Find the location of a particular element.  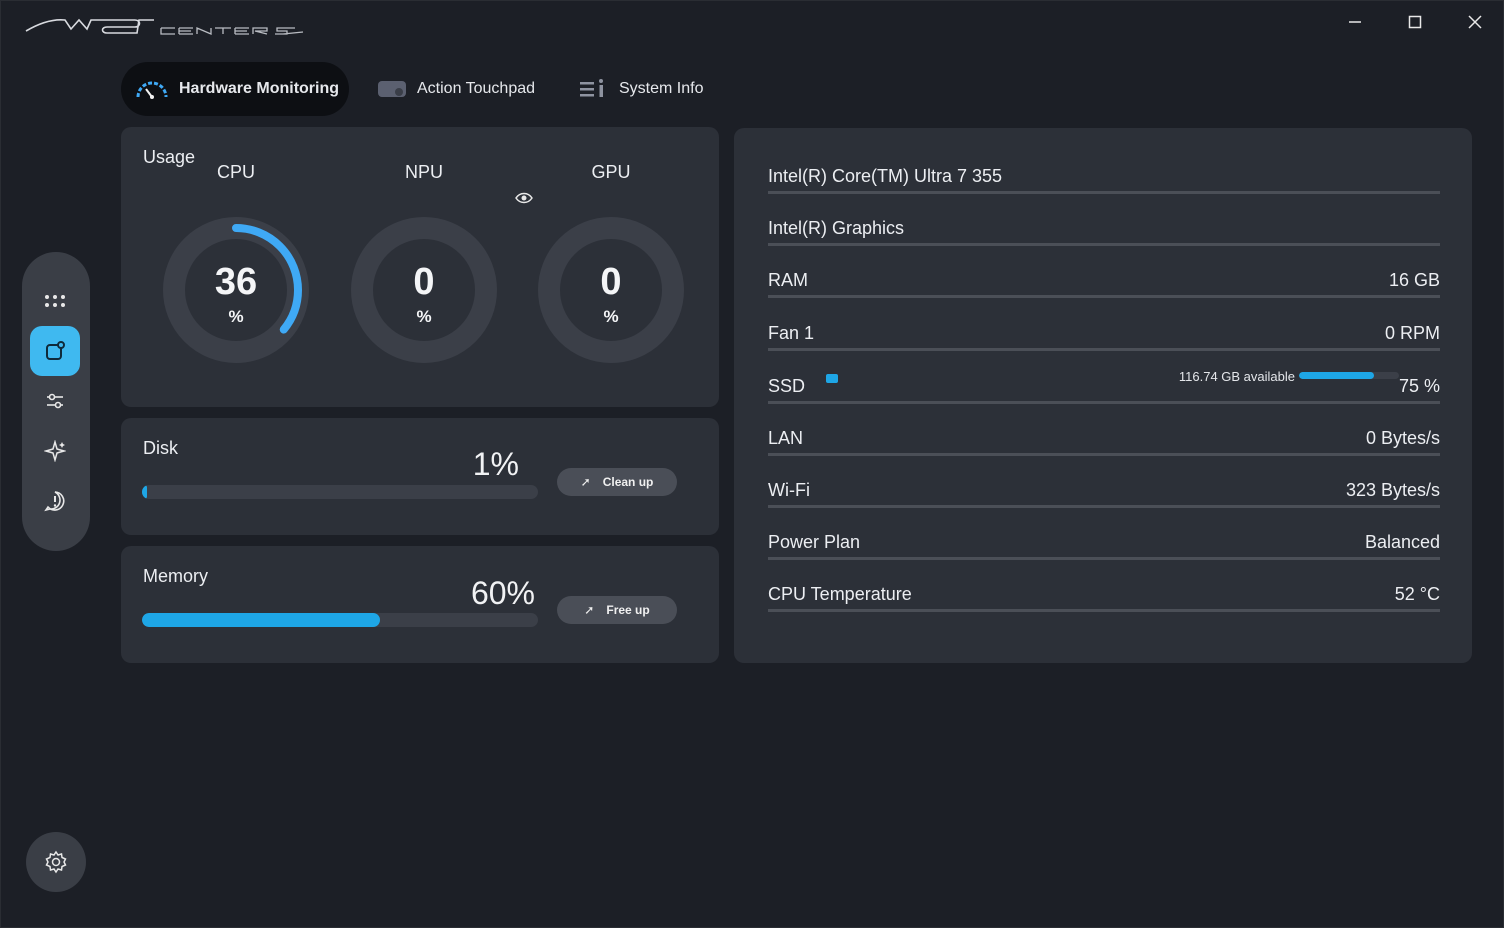

gear-icon is located at coordinates (56, 862).